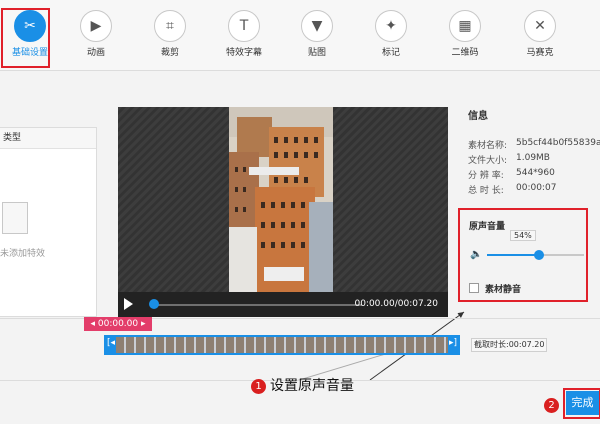 This screenshot has width=600, height=424. What do you see at coordinates (540, 53) in the screenshot?
I see `tool-label: 马赛克` at bounding box center [540, 53].